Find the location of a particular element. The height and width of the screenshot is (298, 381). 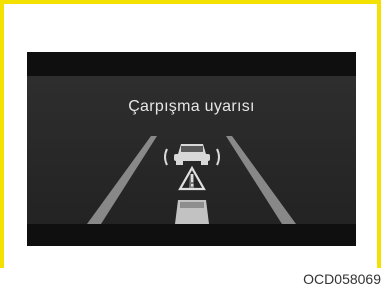

warning-triangle-icon is located at coordinates (192, 178).